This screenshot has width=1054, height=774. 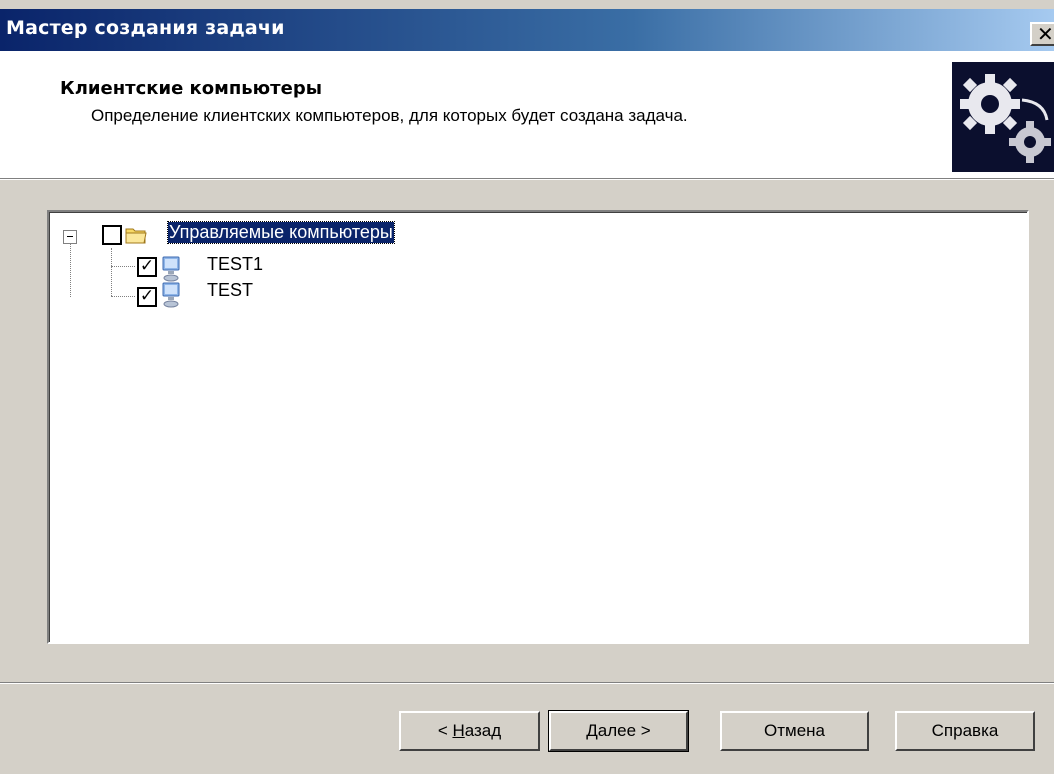 I want to click on title-bar: Мастер создания задачи ✕, so click(x=527, y=30).